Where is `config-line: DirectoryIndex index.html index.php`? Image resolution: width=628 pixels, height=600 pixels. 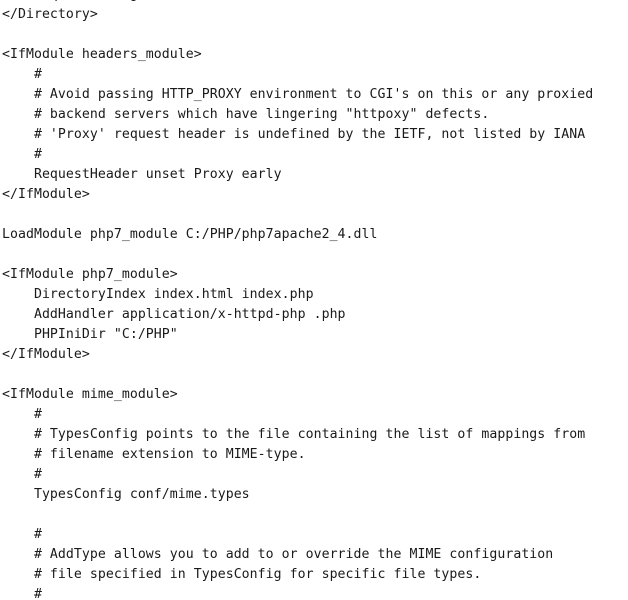
config-line: DirectoryIndex index.html index.php is located at coordinates (158, 294).